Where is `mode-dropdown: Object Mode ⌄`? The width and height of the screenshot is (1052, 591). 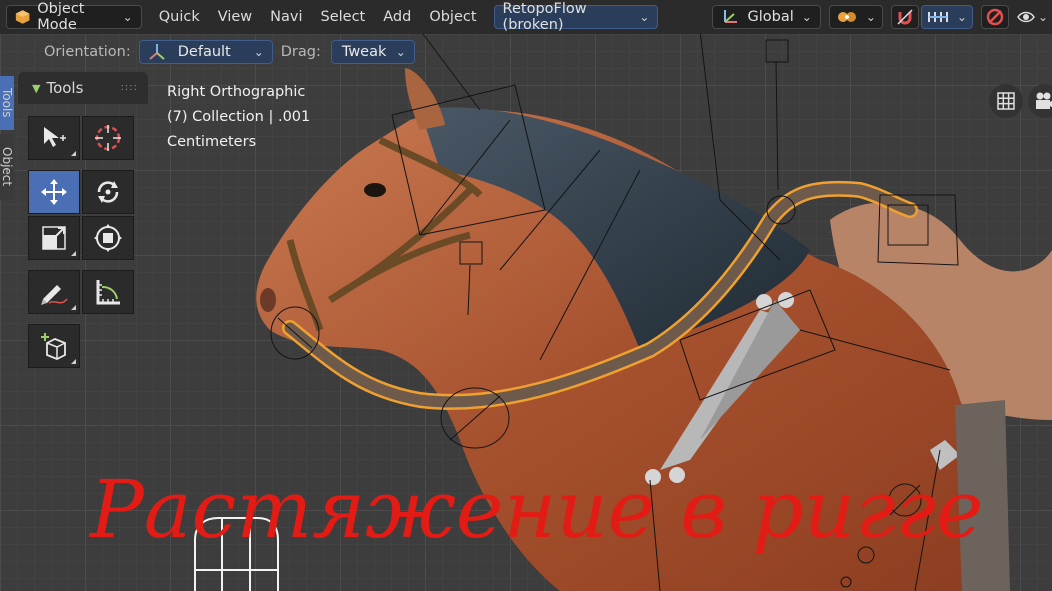
mode-dropdown: Object Mode ⌄ is located at coordinates (74, 17).